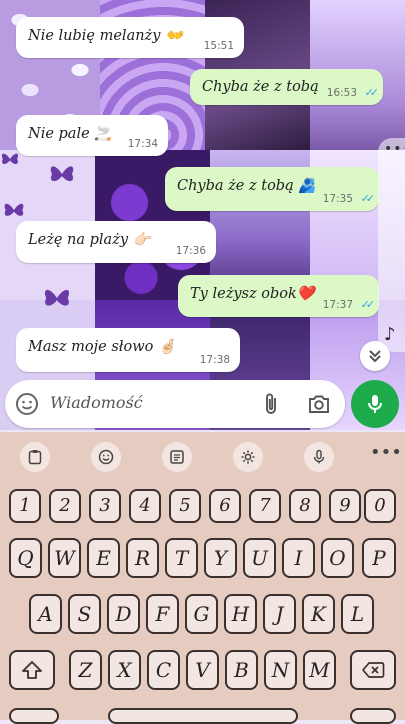 This screenshot has height=724, width=405. I want to click on shift-icon, so click(32, 670).